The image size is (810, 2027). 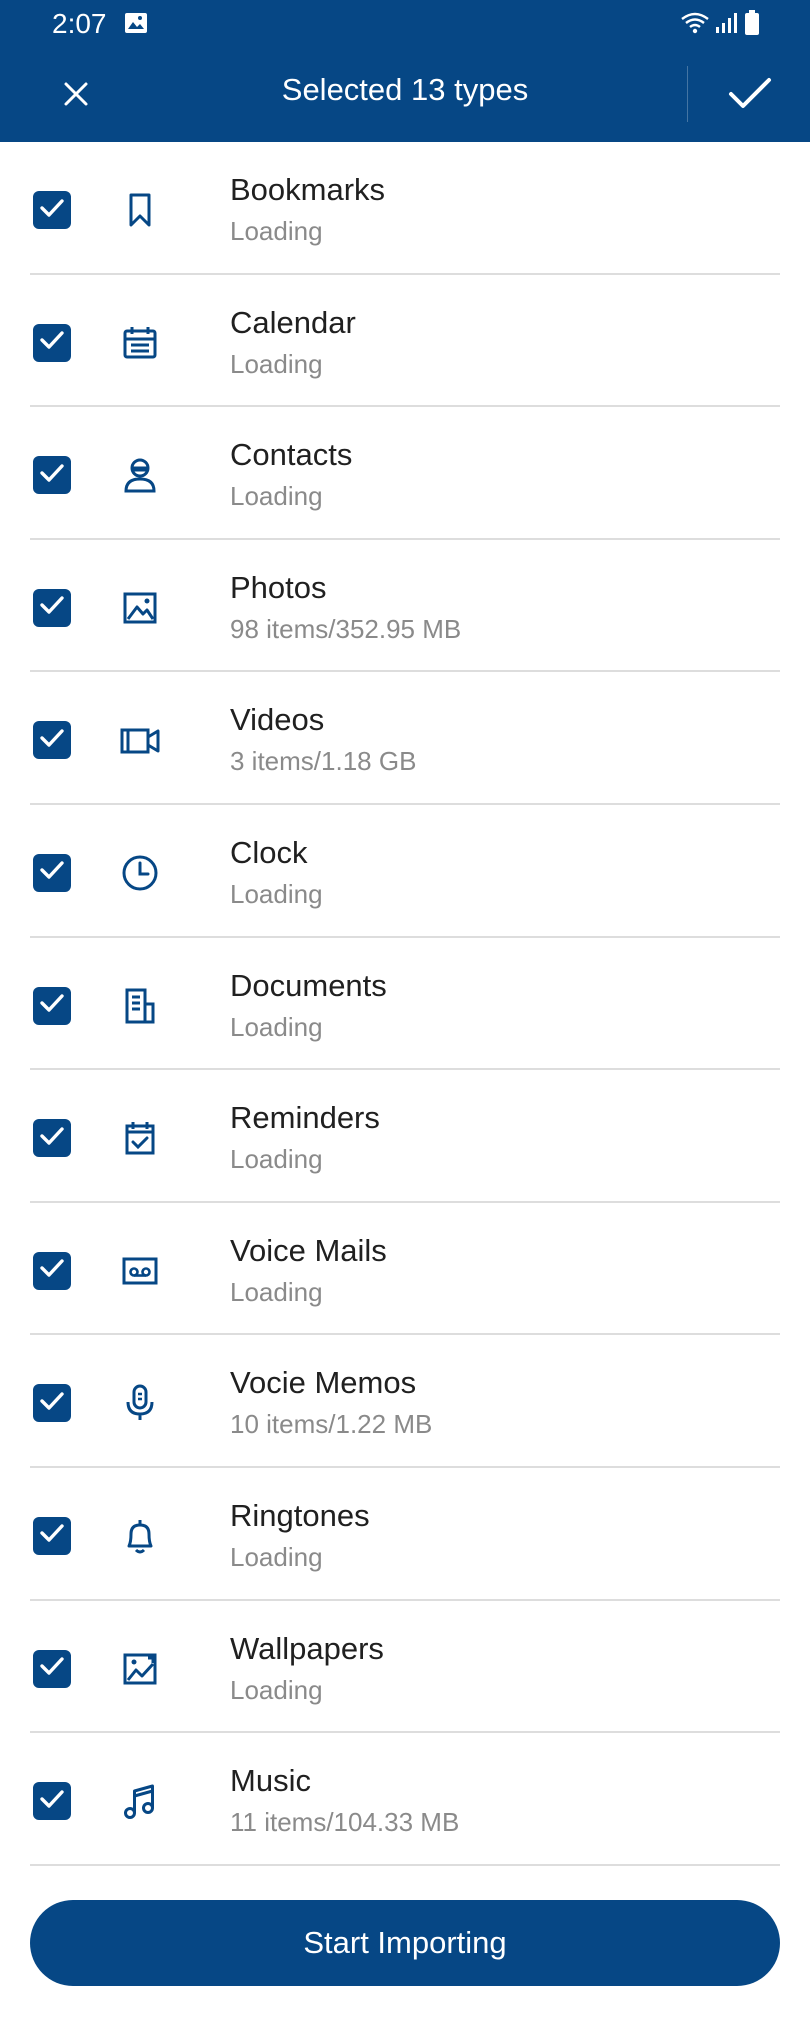 What do you see at coordinates (346, 628) in the screenshot?
I see `item-detail: 98 items/352.95 MB` at bounding box center [346, 628].